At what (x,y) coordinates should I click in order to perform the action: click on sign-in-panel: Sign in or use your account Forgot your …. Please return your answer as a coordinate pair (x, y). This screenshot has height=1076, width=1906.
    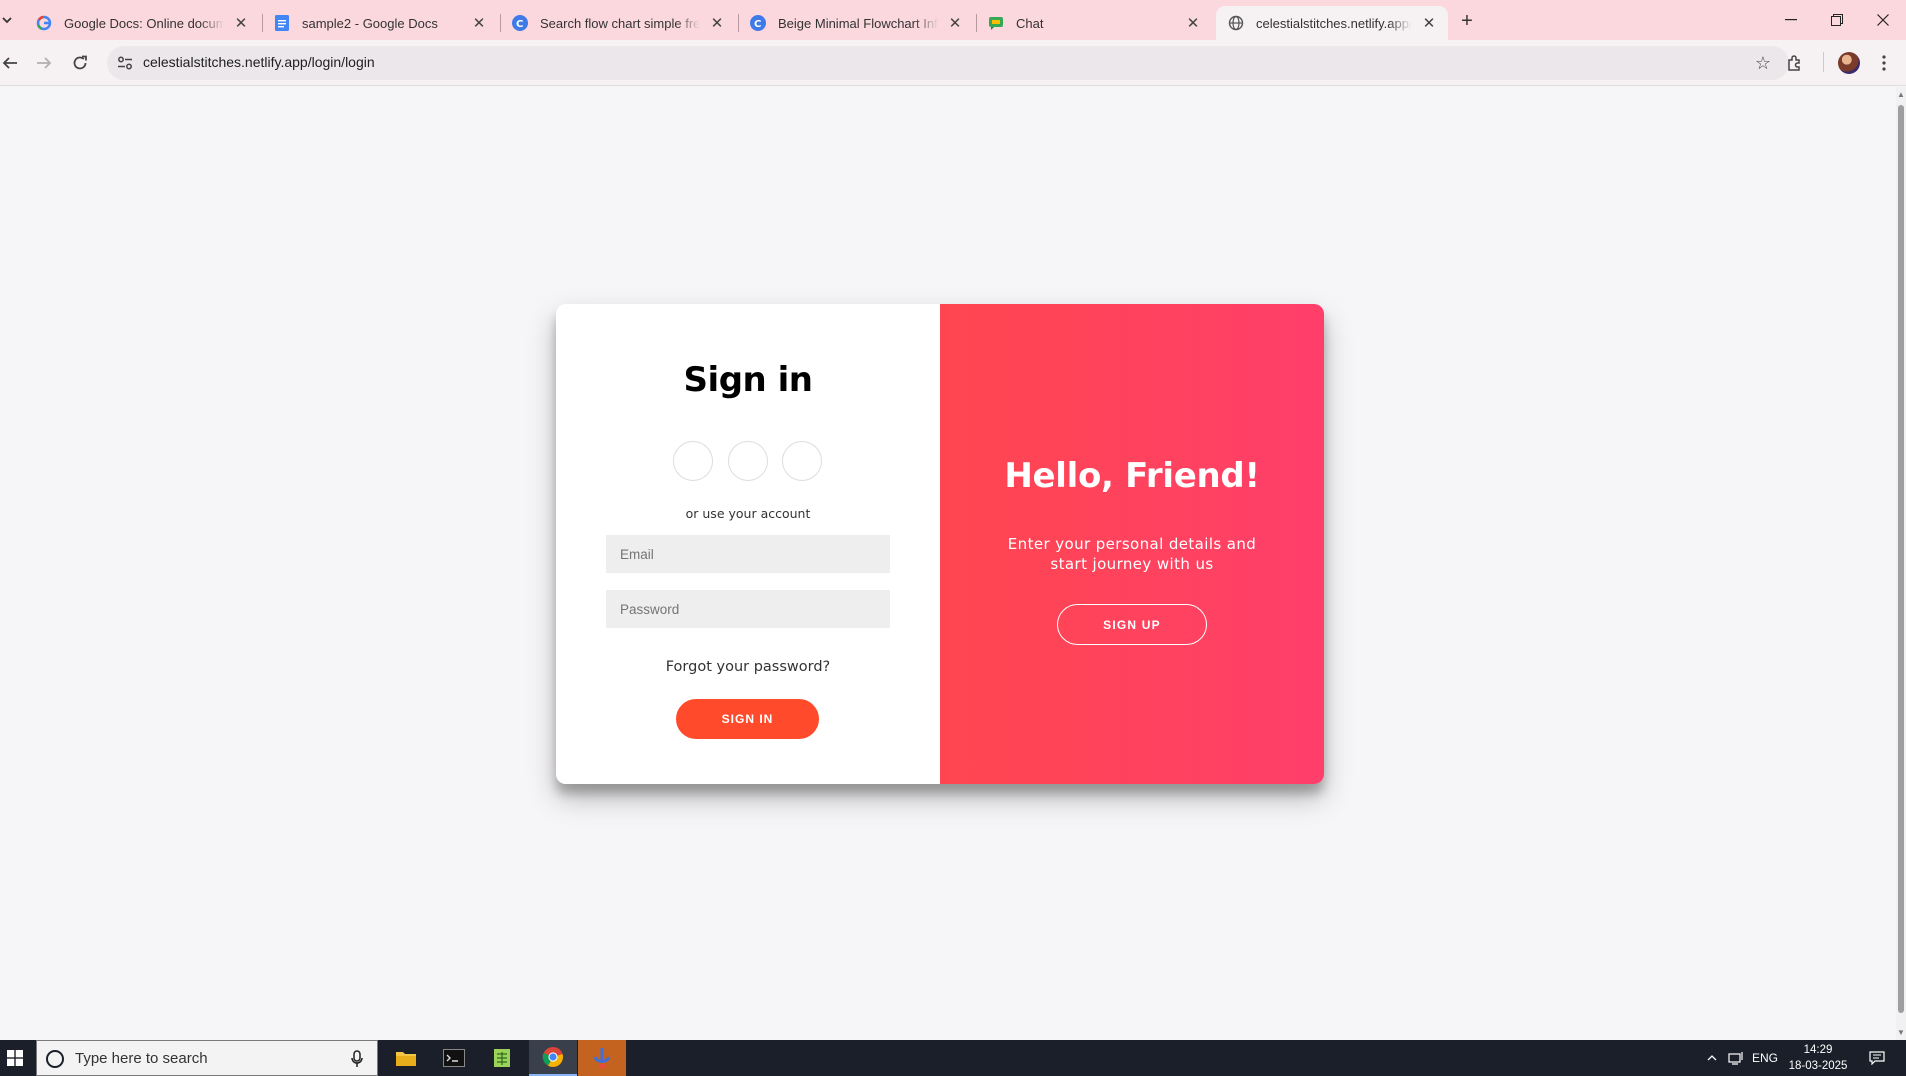
    Looking at the image, I should click on (748, 544).